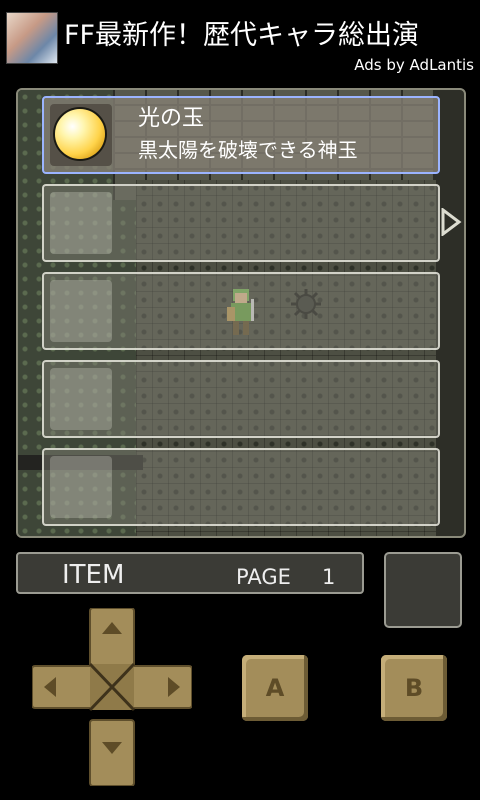  What do you see at coordinates (66, 687) in the screenshot?
I see `dpad-left-button` at bounding box center [66, 687].